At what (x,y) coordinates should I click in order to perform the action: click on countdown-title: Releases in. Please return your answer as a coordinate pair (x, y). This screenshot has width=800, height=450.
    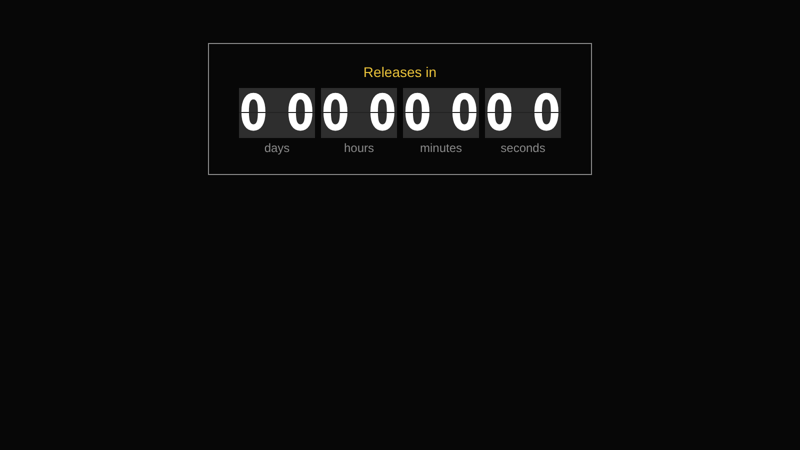
    Looking at the image, I should click on (400, 72).